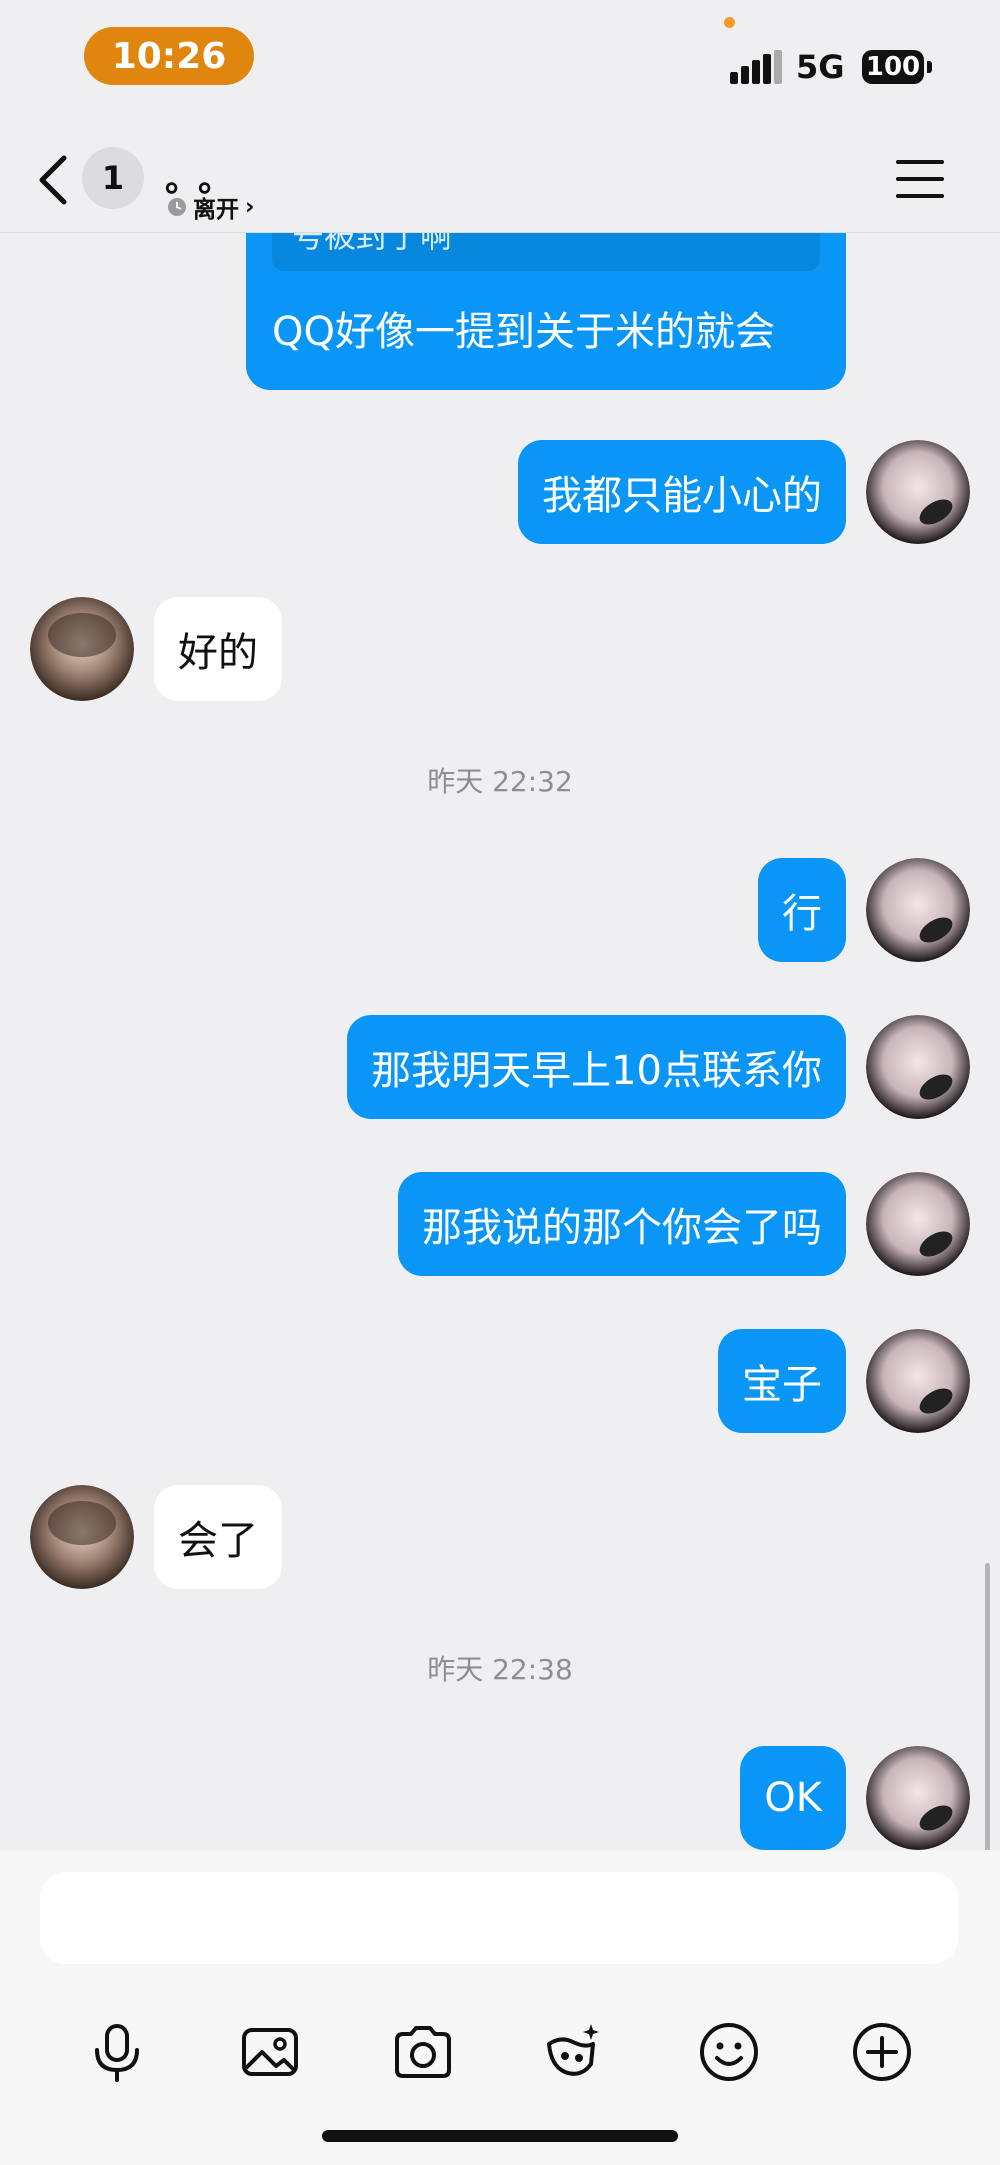 The height and width of the screenshot is (2165, 1000). I want to click on quoted-text: 号被封了啊, so click(372, 244).